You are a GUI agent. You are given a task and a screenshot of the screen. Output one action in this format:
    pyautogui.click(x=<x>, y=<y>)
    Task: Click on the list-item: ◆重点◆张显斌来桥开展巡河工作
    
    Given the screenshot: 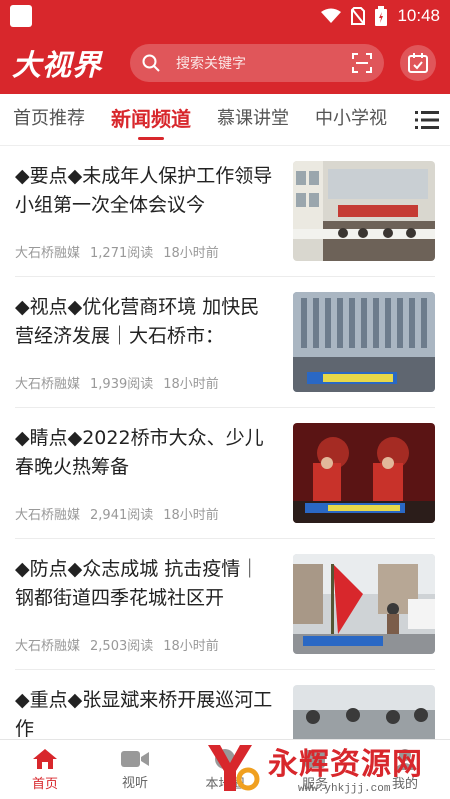 What is the action you would take?
    pyautogui.click(x=225, y=704)
    